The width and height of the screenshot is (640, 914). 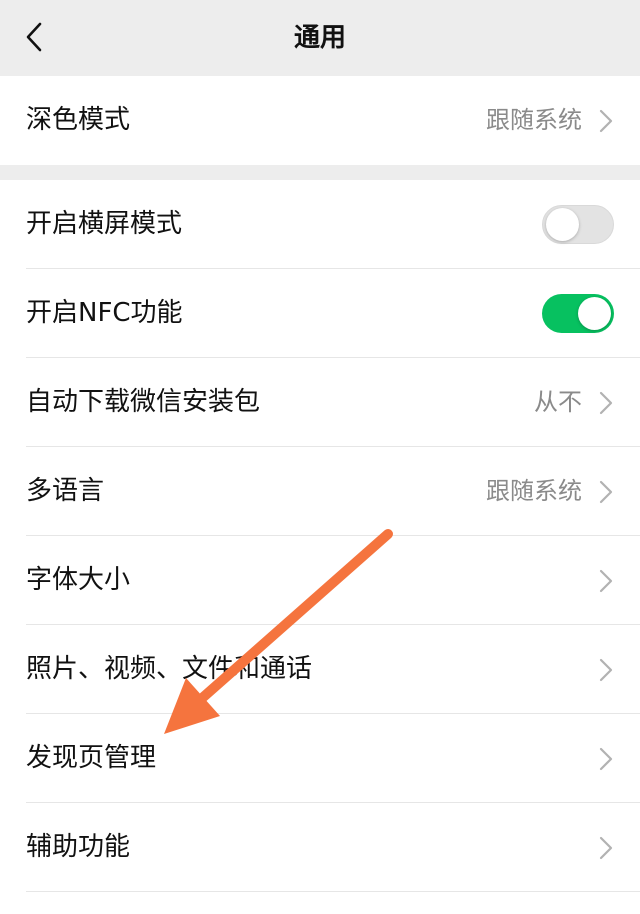 What do you see at coordinates (320, 313) in the screenshot?
I see `nfc-row: 开启NFC功能` at bounding box center [320, 313].